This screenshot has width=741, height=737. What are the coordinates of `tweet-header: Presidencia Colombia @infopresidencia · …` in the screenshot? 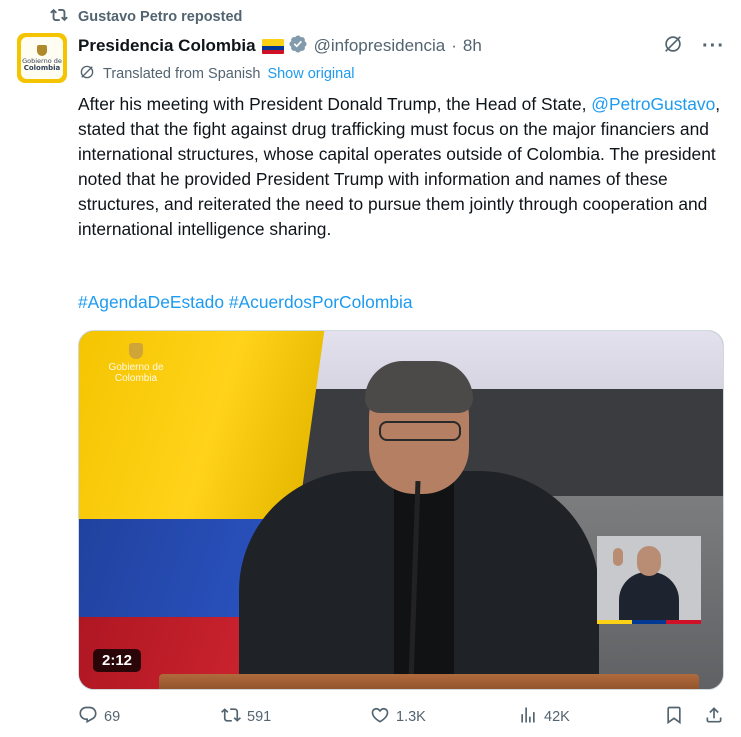 It's located at (401, 46).